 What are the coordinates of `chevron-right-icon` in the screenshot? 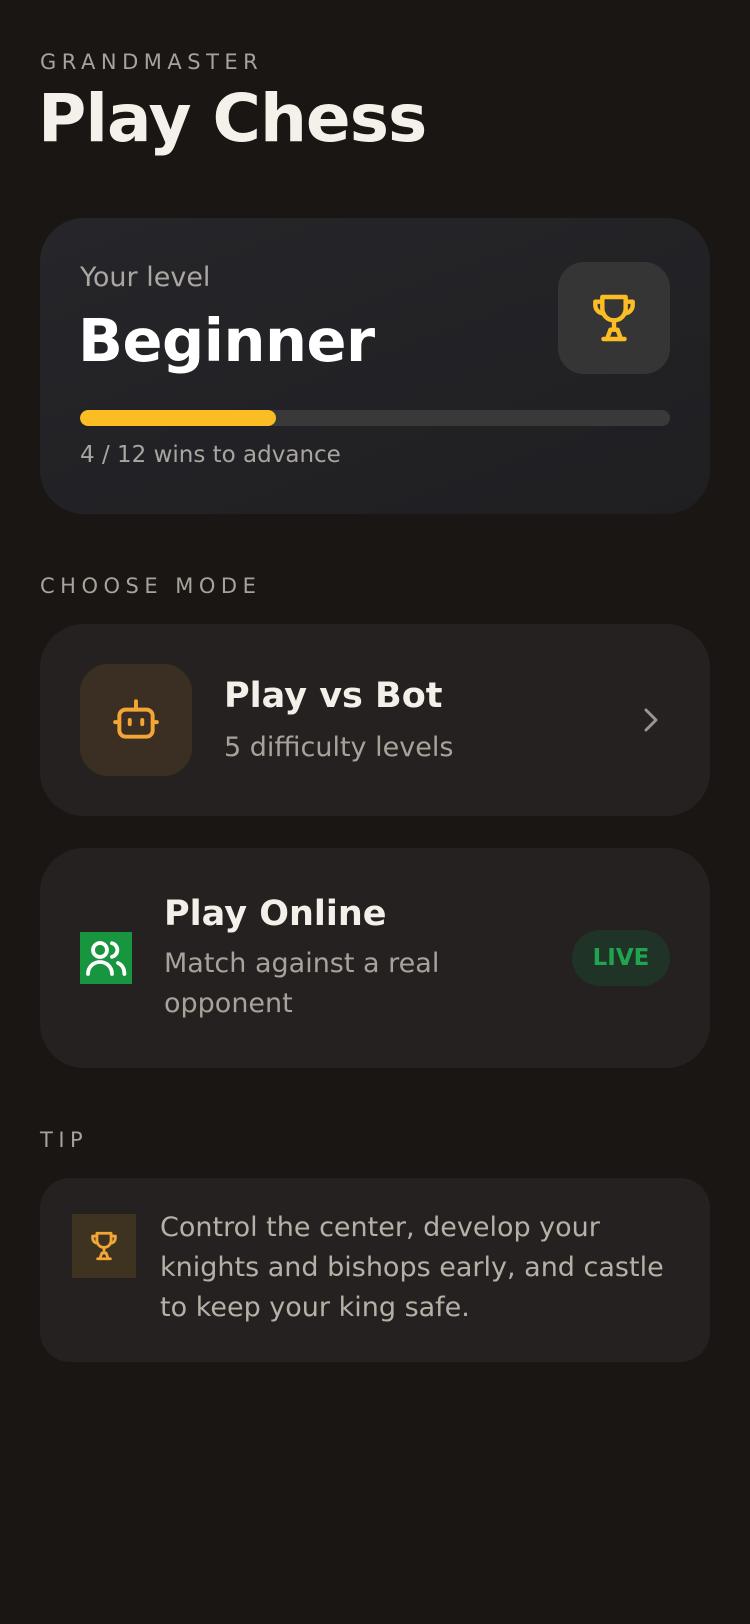 It's located at (651, 720).